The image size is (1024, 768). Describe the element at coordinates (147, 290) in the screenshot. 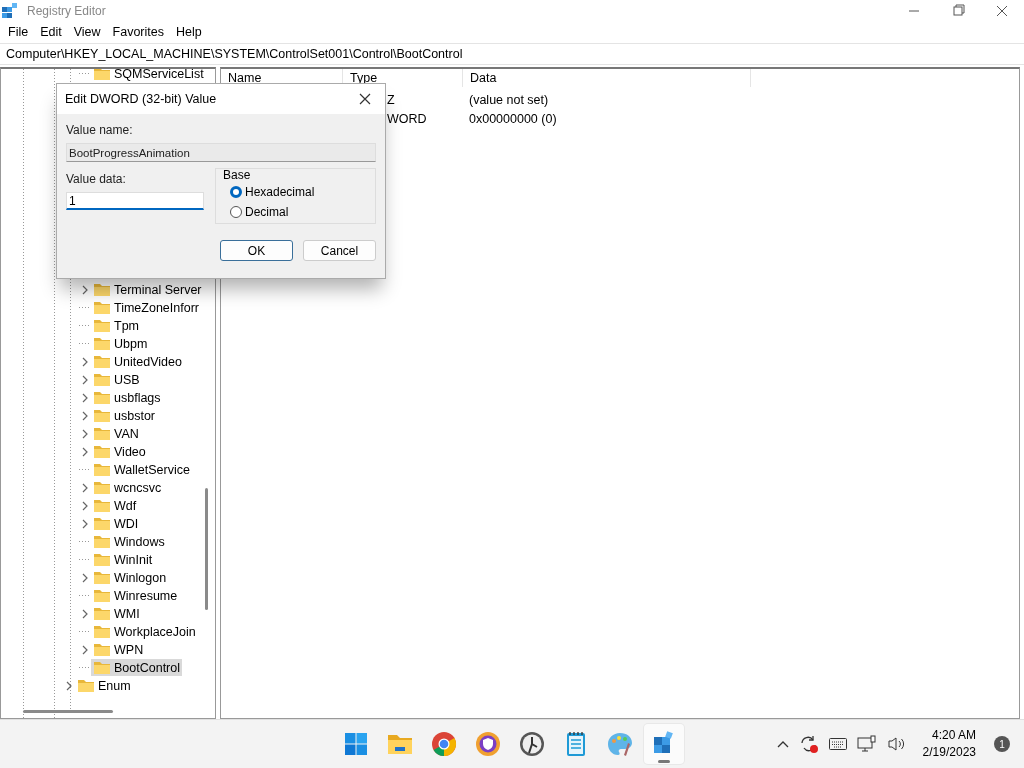

I see `tree-item: Terminal Server` at that location.